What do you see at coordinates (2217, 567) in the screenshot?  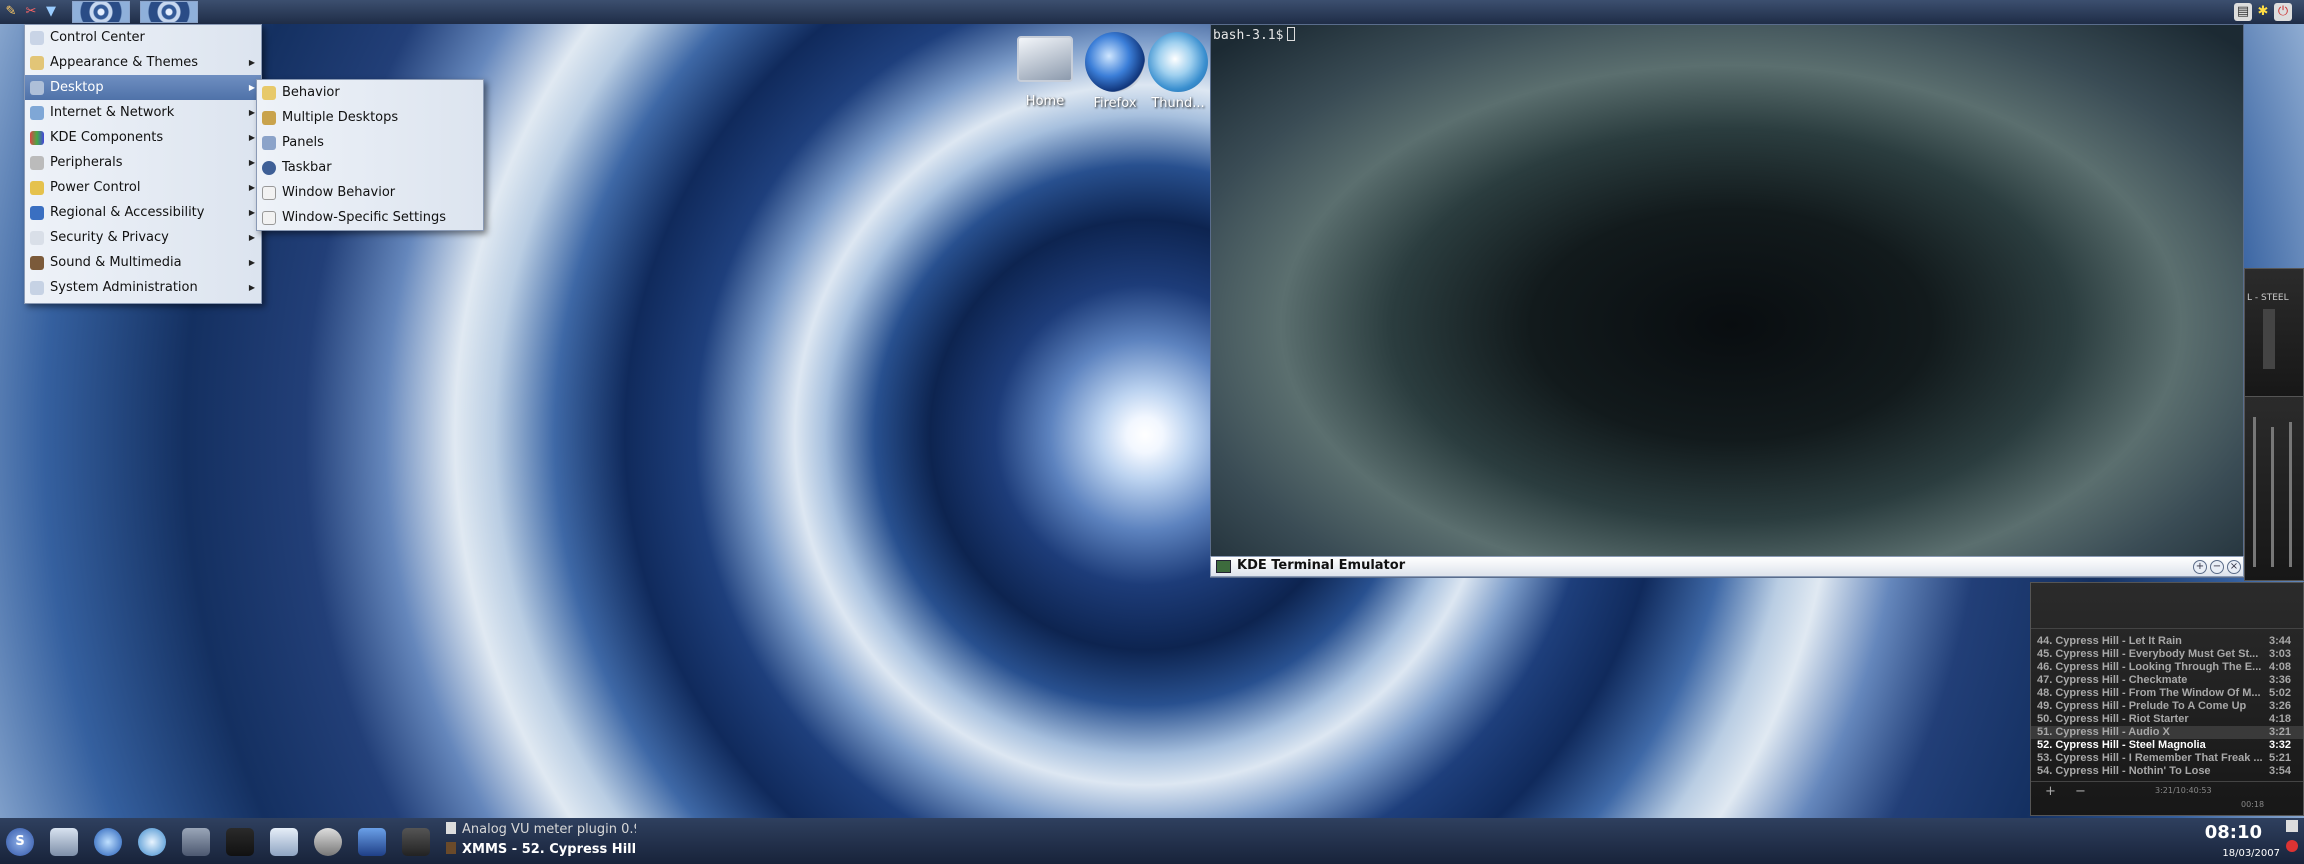 I see `maximize-button: −` at bounding box center [2217, 567].